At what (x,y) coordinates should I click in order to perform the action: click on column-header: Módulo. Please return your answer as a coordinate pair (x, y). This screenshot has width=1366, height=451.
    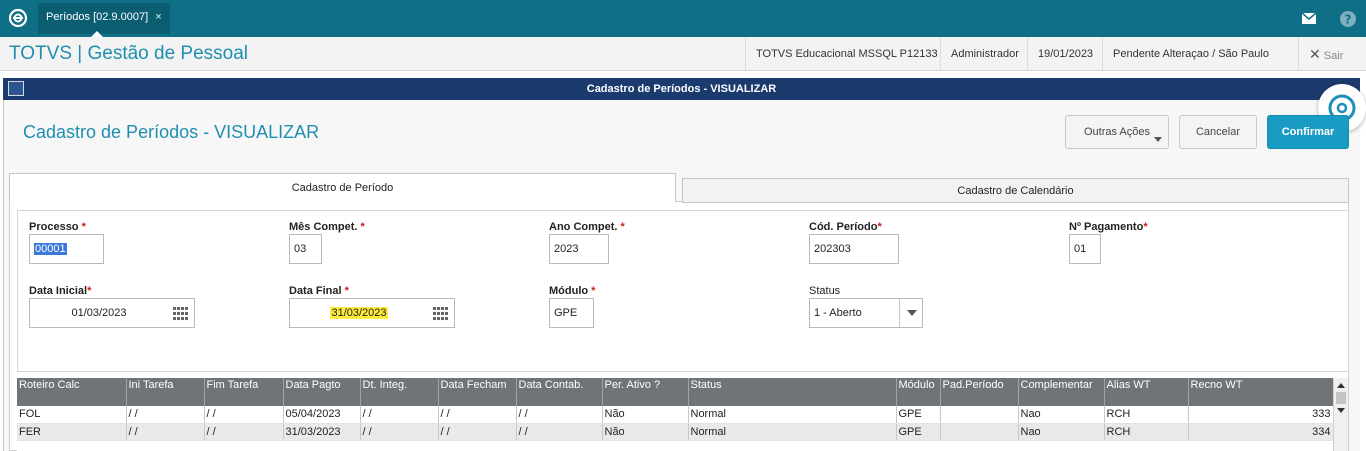
    Looking at the image, I should click on (918, 392).